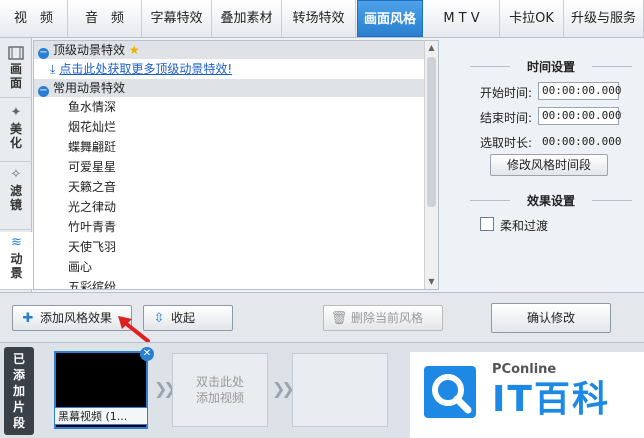 The width and height of the screenshot is (644, 438). What do you see at coordinates (390, 18) in the screenshot?
I see `tab-picture-style: 画面风格` at bounding box center [390, 18].